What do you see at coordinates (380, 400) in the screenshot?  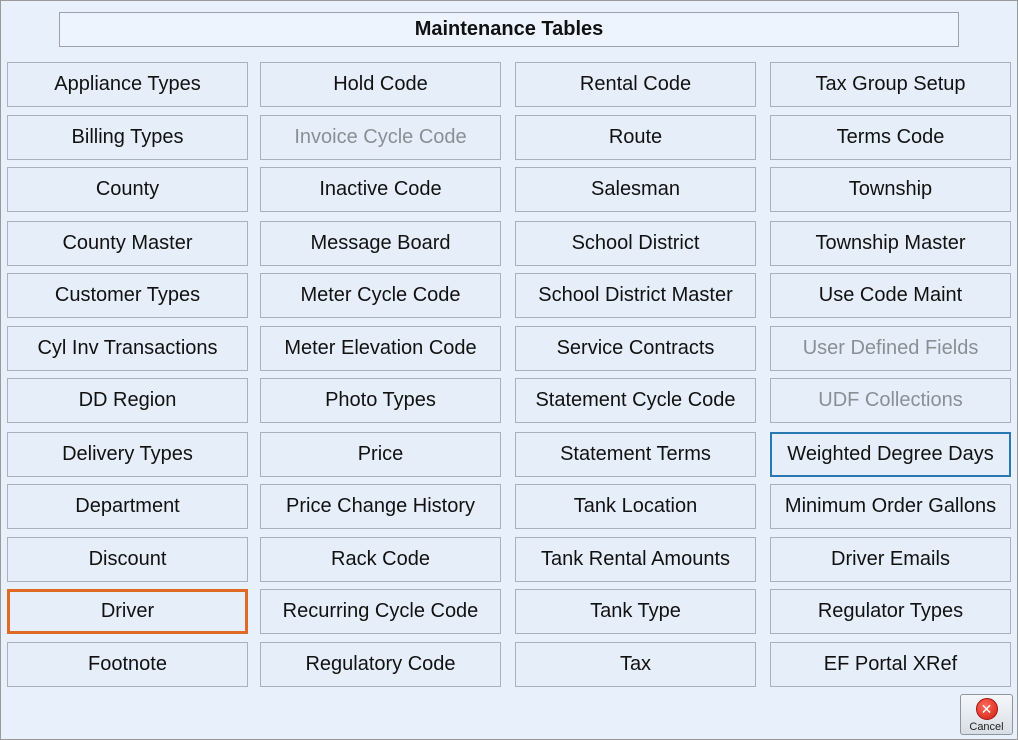 I see `photo-types-button: Photo Types` at bounding box center [380, 400].